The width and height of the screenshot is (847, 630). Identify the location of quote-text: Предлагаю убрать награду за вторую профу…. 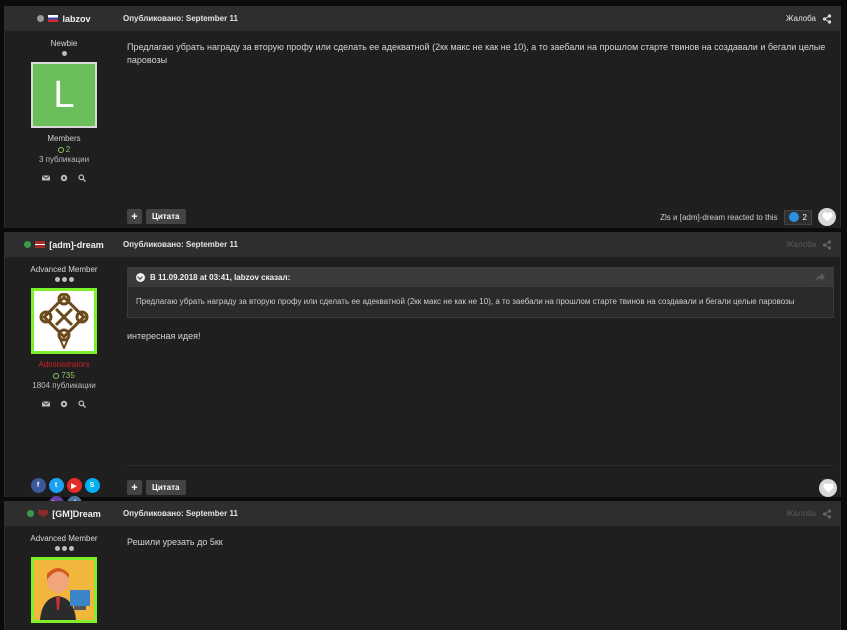
(465, 301).